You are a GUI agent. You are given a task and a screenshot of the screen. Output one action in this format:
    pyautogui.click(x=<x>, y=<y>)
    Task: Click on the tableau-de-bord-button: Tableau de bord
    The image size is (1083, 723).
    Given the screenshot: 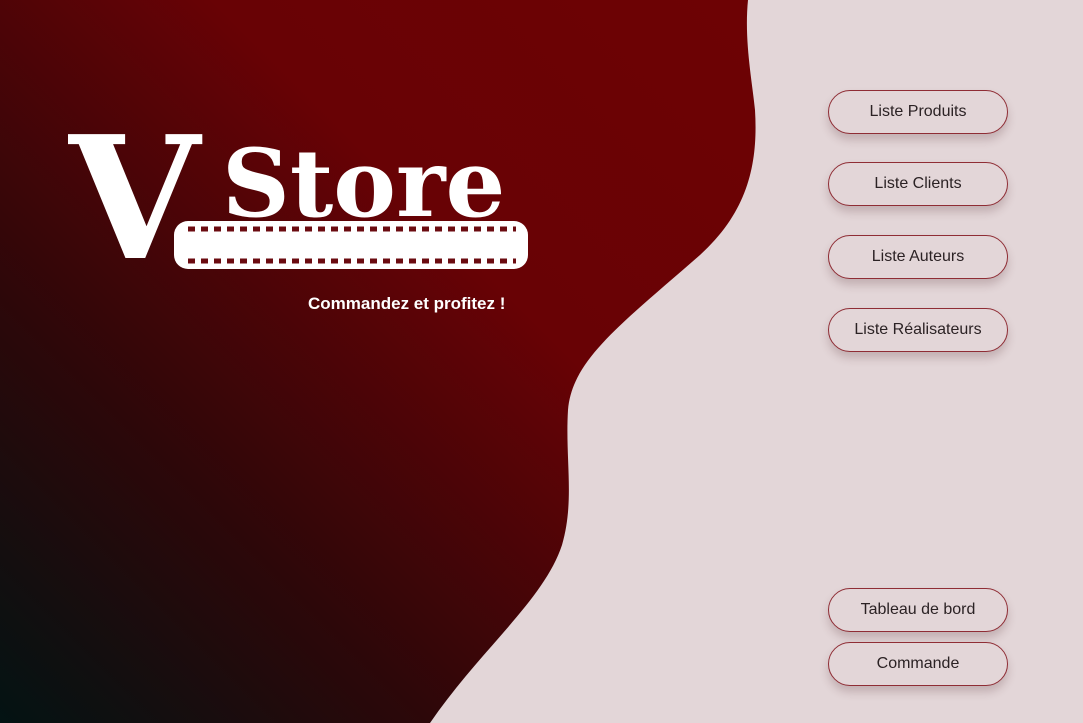 What is the action you would take?
    pyautogui.click(x=918, y=610)
    